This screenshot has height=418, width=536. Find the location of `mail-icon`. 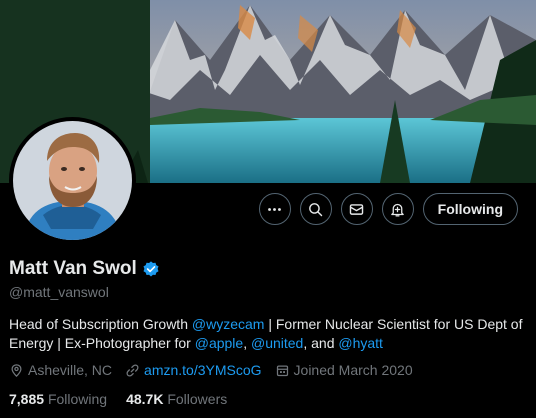

mail-icon is located at coordinates (356, 209).